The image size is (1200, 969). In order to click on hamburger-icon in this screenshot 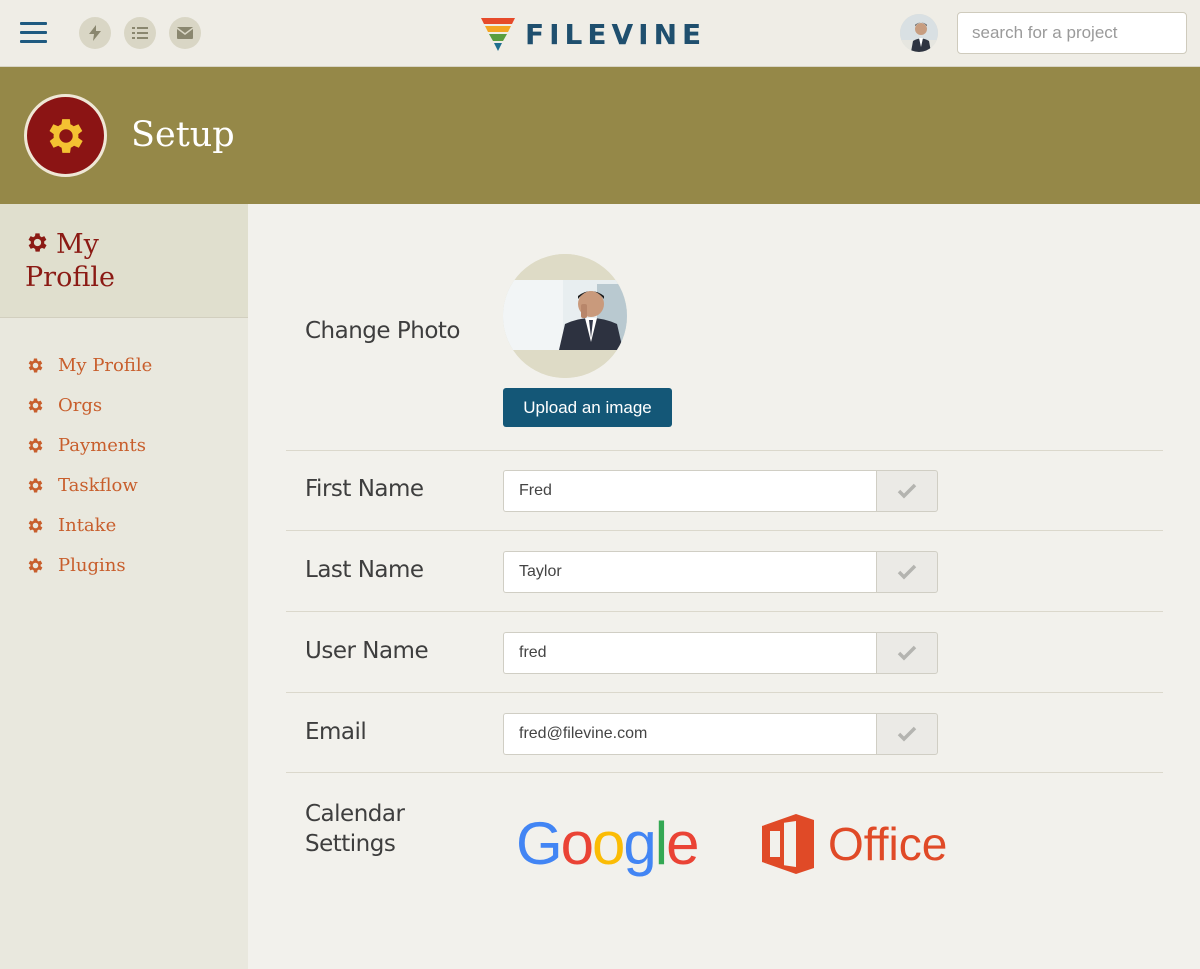, I will do `click(33, 33)`.